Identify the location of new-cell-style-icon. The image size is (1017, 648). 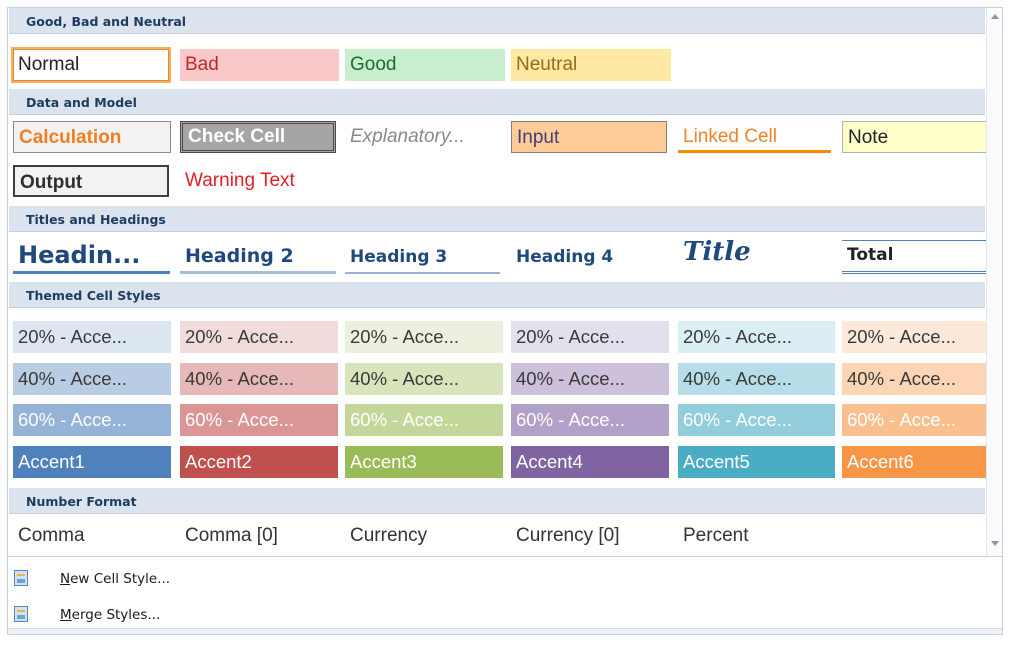
(21, 578).